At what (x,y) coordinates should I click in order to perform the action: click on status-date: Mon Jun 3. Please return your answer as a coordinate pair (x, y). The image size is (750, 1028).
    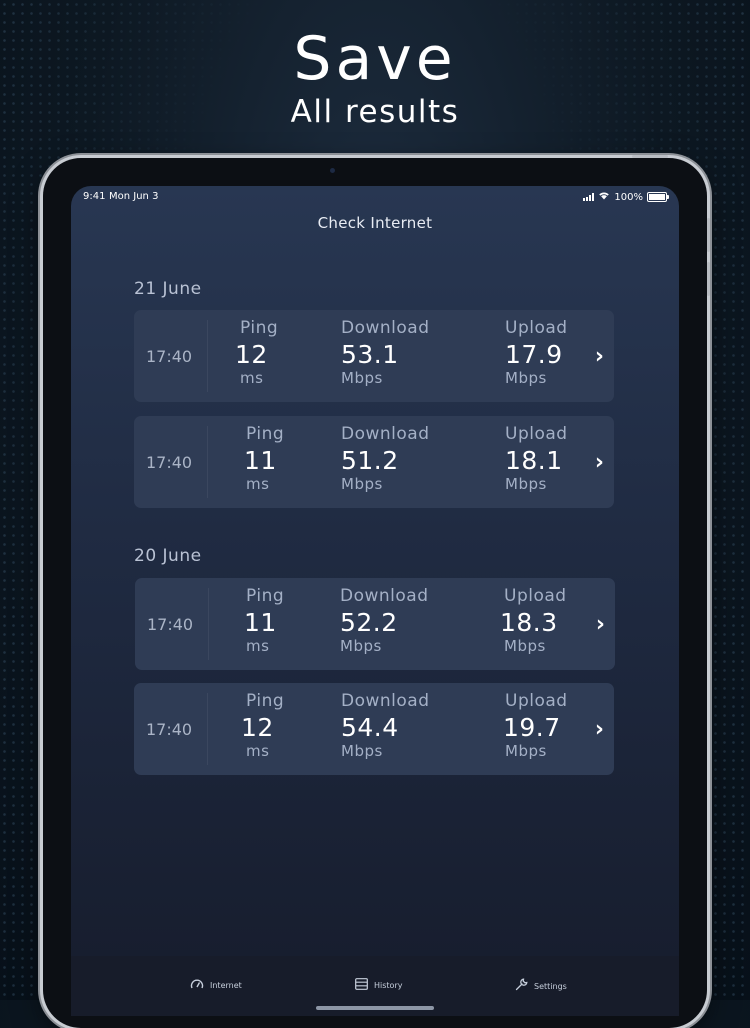
    Looking at the image, I should click on (134, 196).